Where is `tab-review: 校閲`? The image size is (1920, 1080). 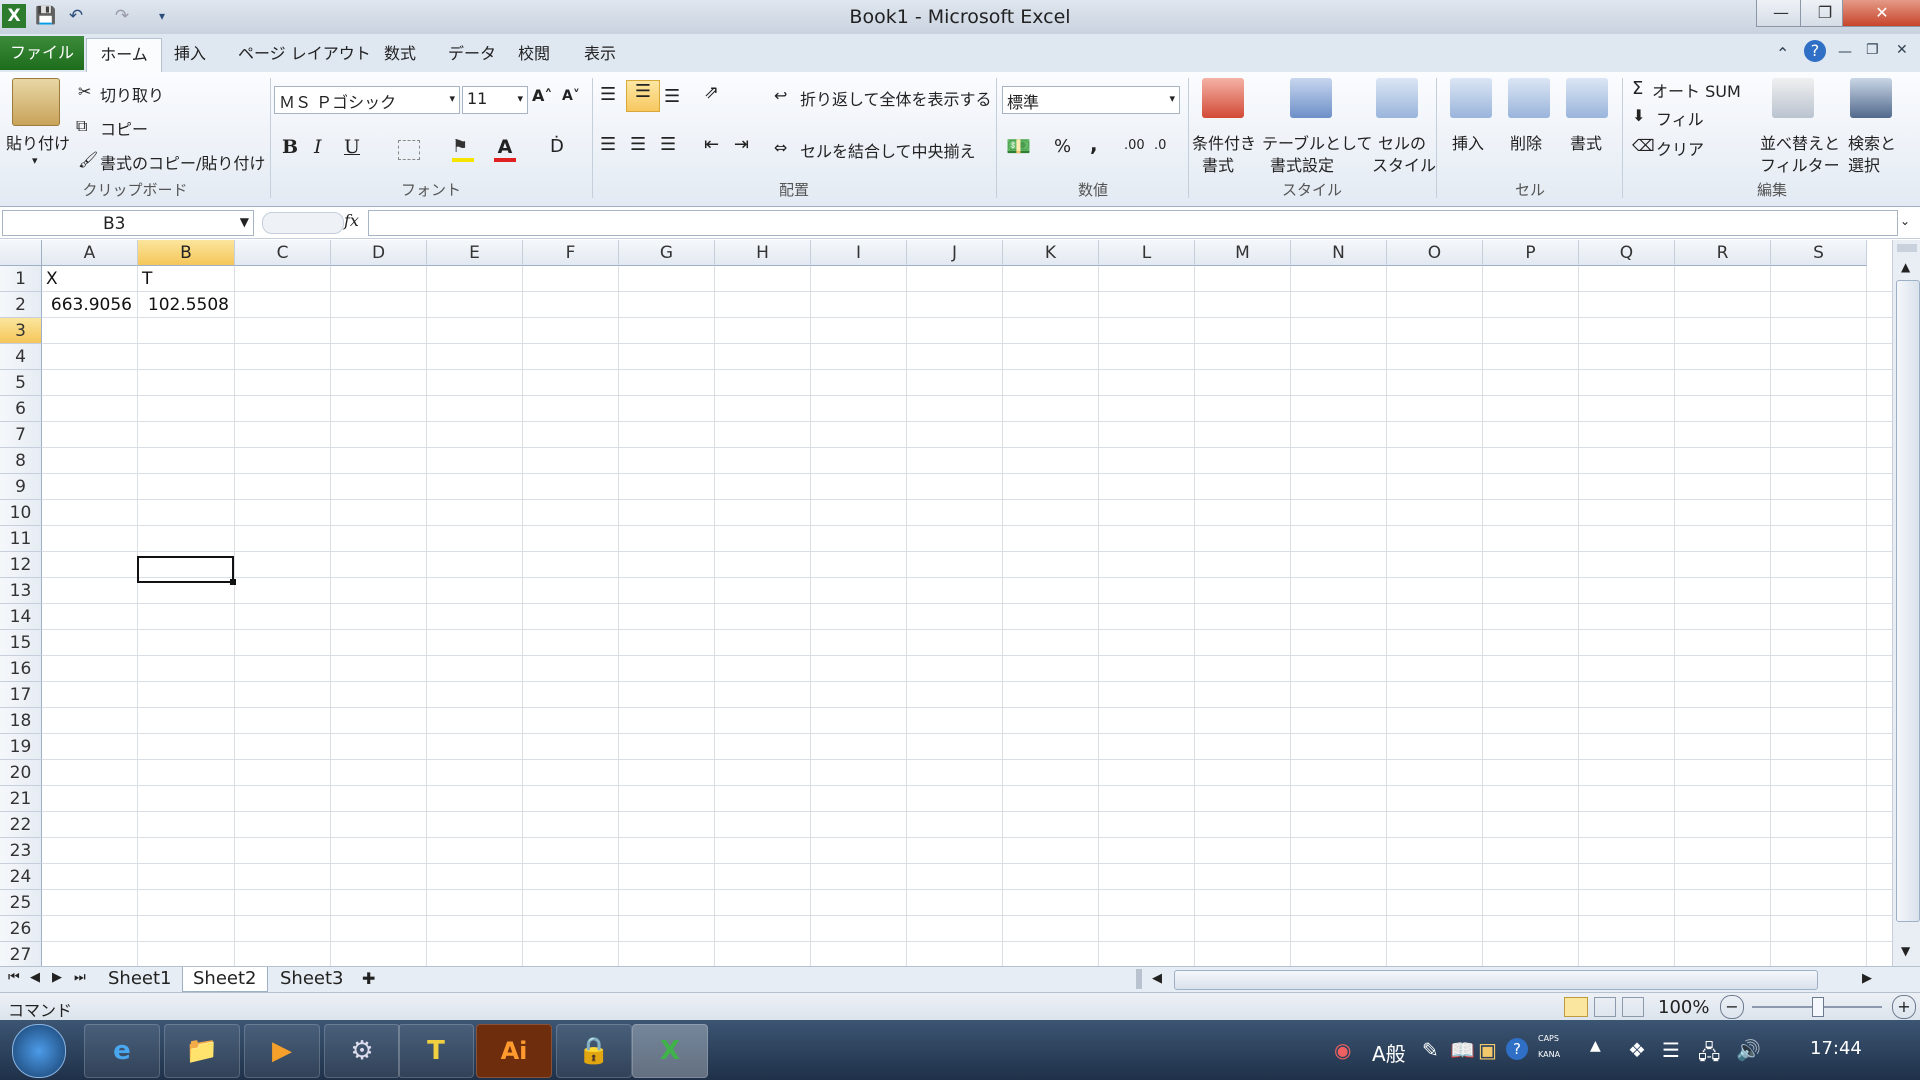 tab-review: 校閲 is located at coordinates (534, 54).